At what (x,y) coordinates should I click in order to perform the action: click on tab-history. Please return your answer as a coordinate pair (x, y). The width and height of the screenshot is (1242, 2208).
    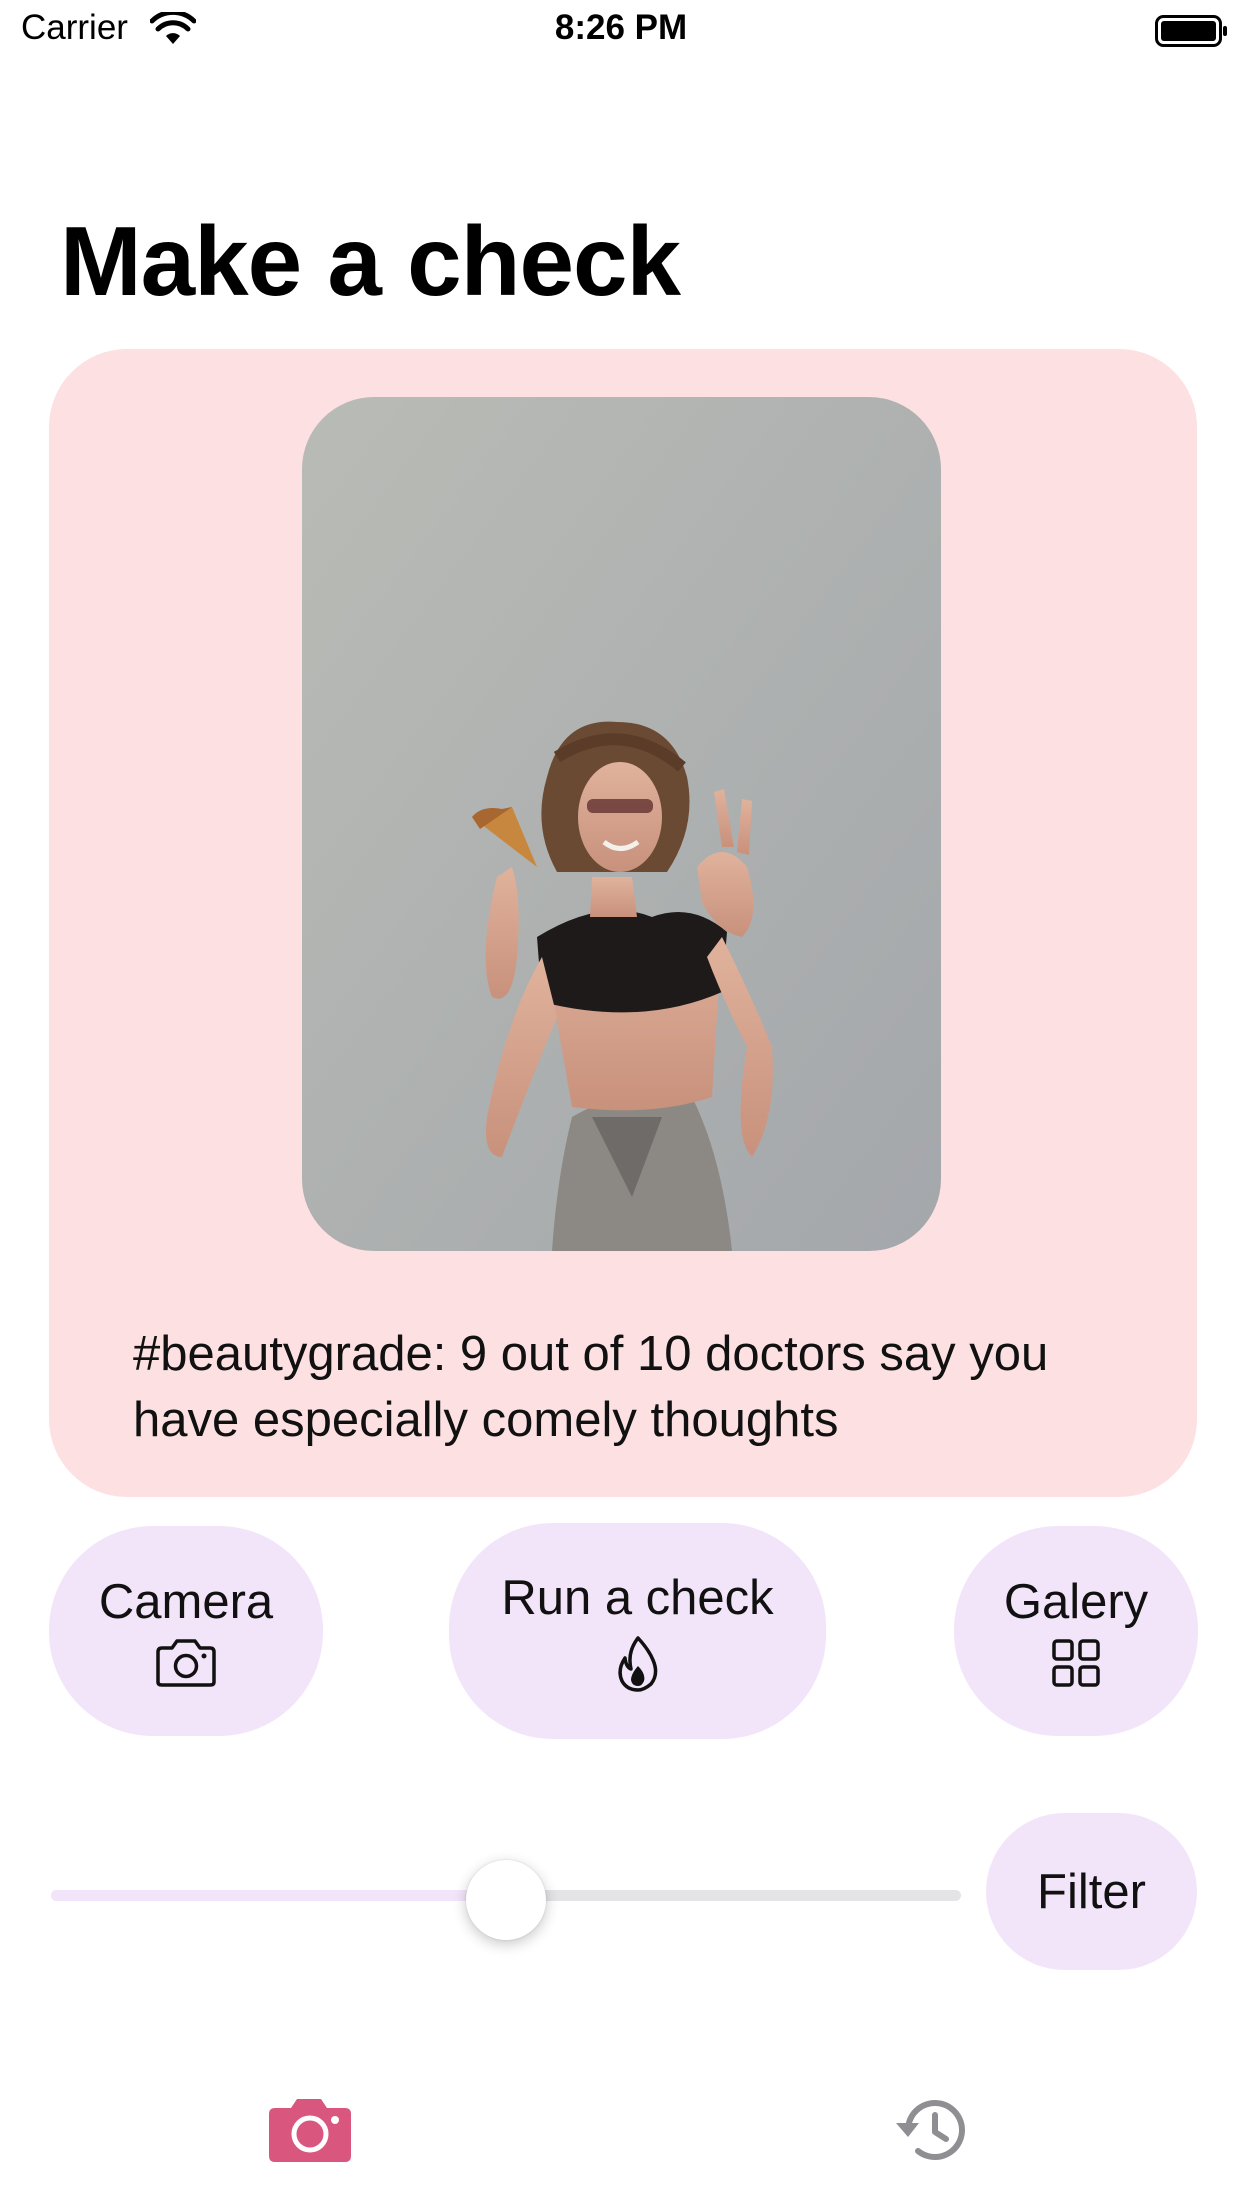
    Looking at the image, I should click on (932, 2130).